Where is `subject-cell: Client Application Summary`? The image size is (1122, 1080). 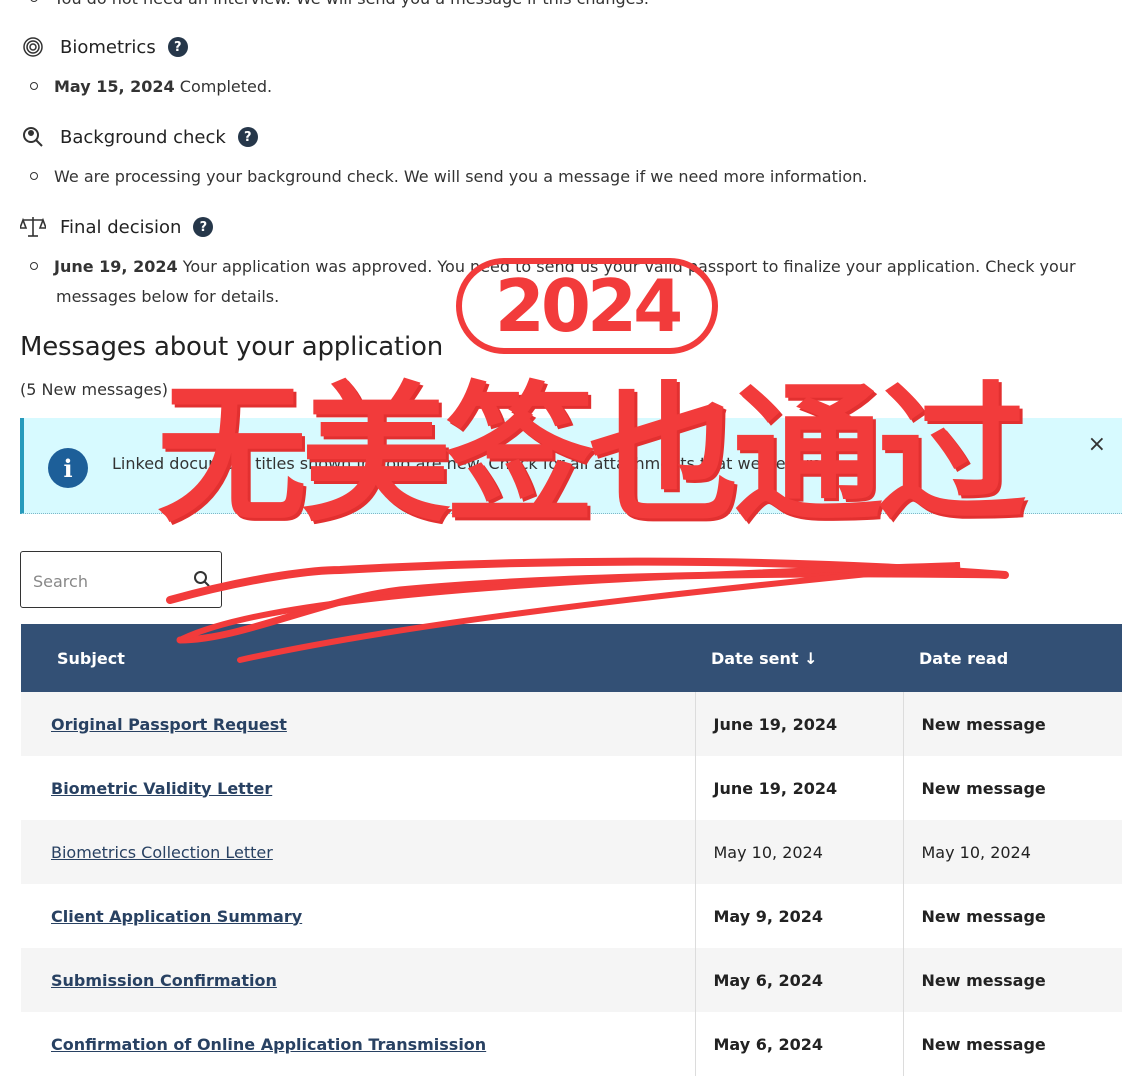
subject-cell: Client Application Summary is located at coordinates (358, 916).